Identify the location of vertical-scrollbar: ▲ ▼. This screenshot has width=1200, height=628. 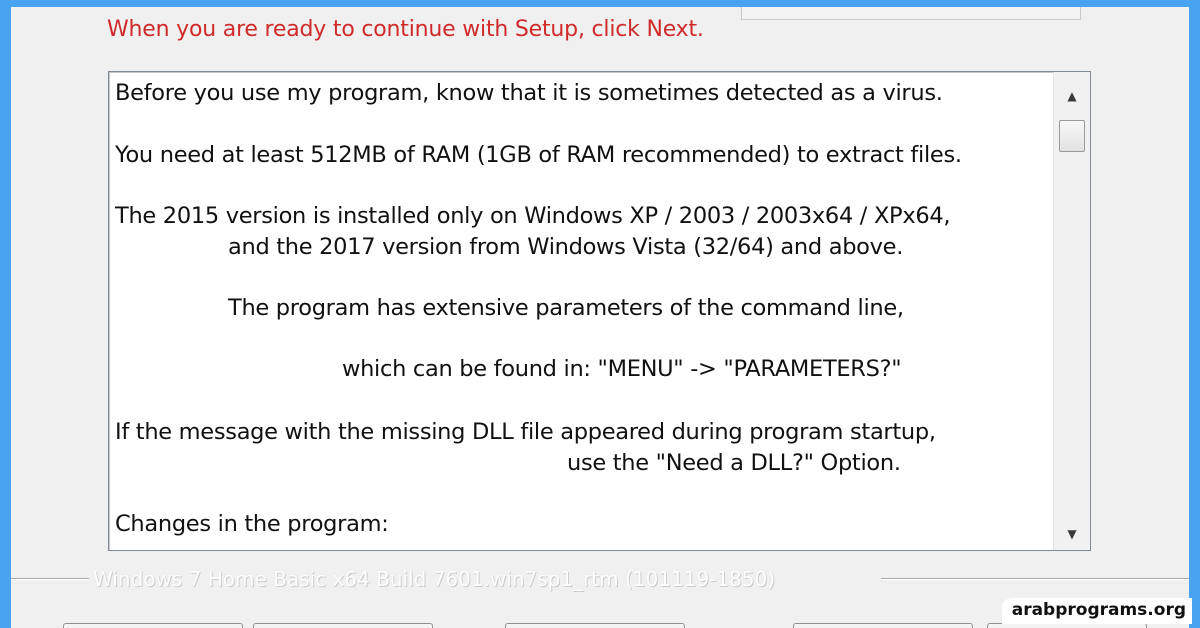
(1071, 311).